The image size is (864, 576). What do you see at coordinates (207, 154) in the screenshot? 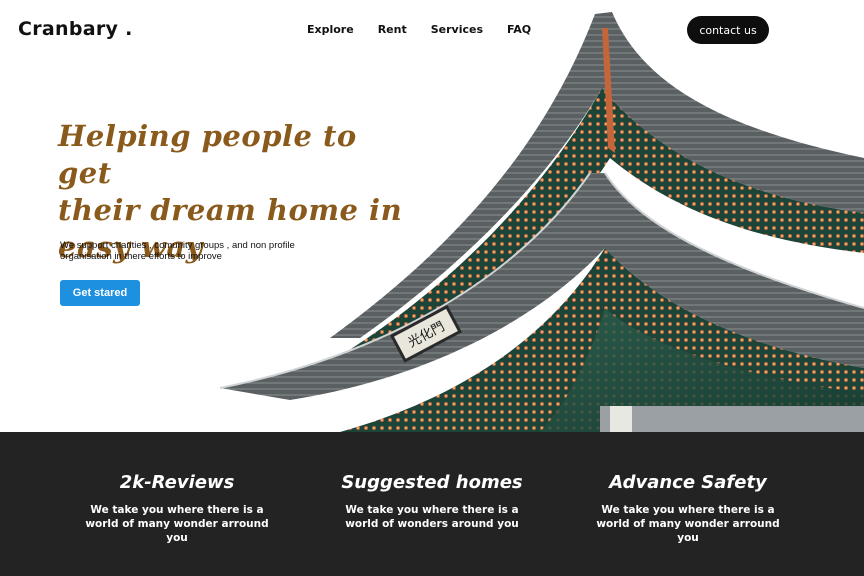
I see `headline-line-1: Helping people to get` at bounding box center [207, 154].